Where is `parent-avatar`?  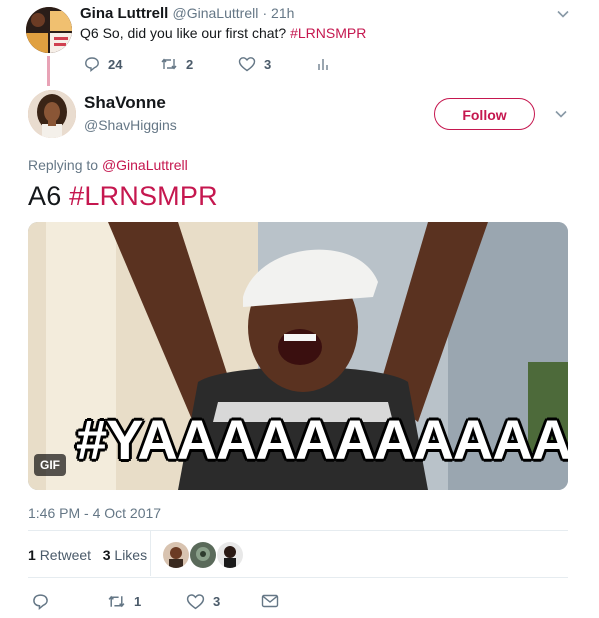
parent-avatar is located at coordinates (49, 30).